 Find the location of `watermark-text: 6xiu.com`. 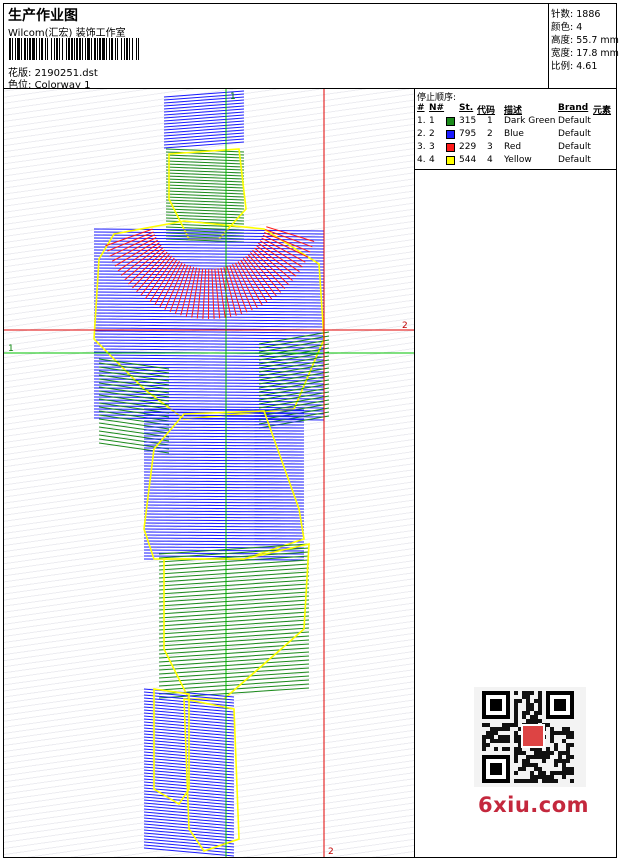

watermark-text: 6xiu.com is located at coordinates (534, 805).